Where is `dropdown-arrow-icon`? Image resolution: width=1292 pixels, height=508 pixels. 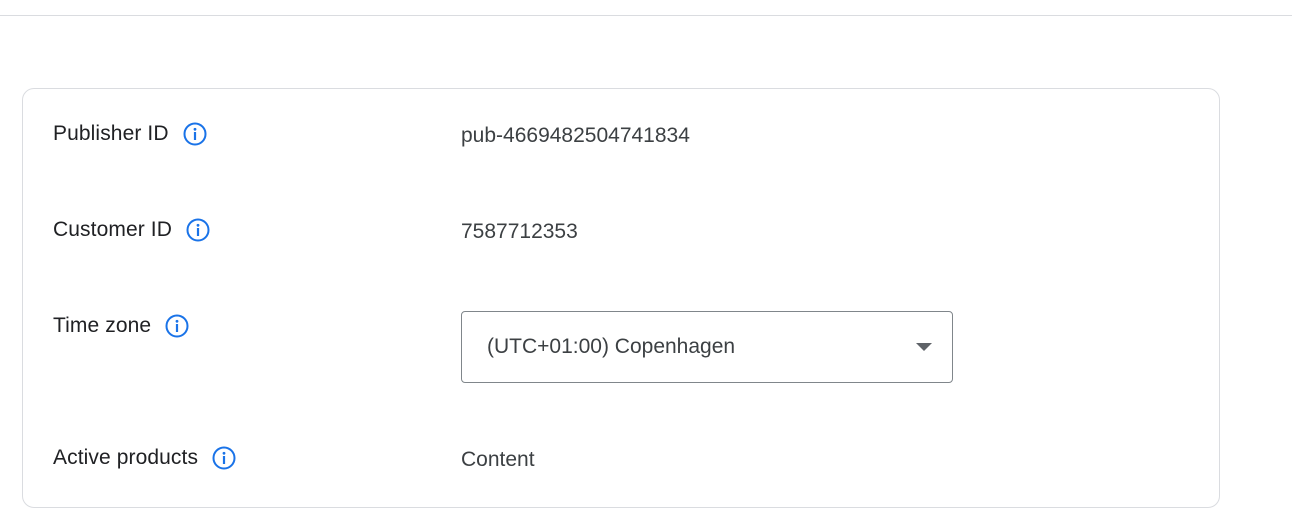
dropdown-arrow-icon is located at coordinates (924, 347).